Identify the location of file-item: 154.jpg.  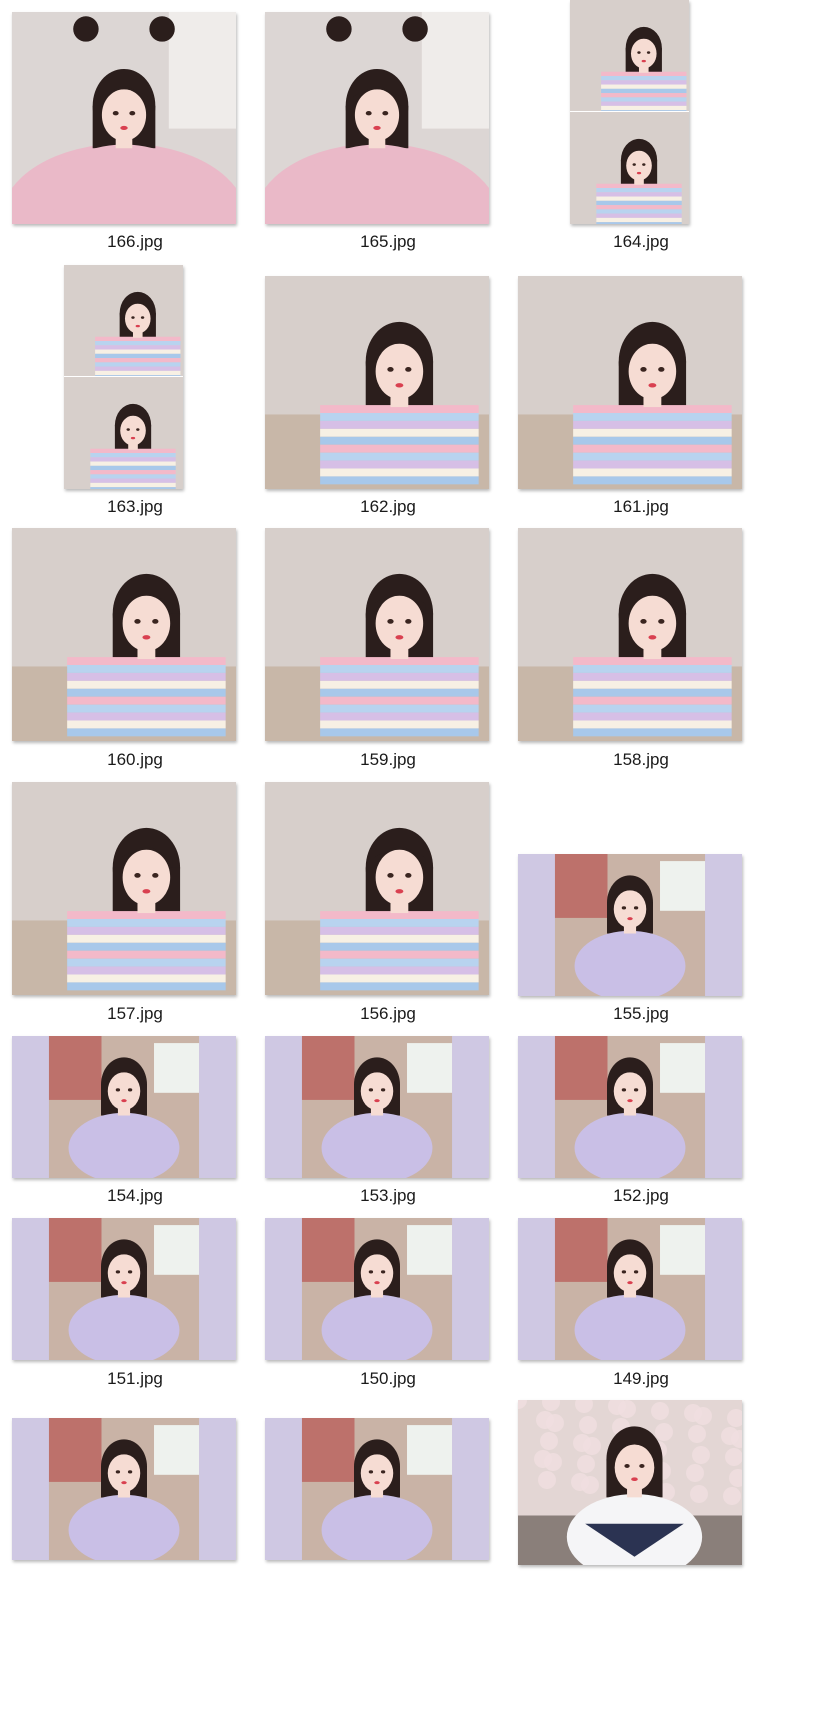
(135, 1122).